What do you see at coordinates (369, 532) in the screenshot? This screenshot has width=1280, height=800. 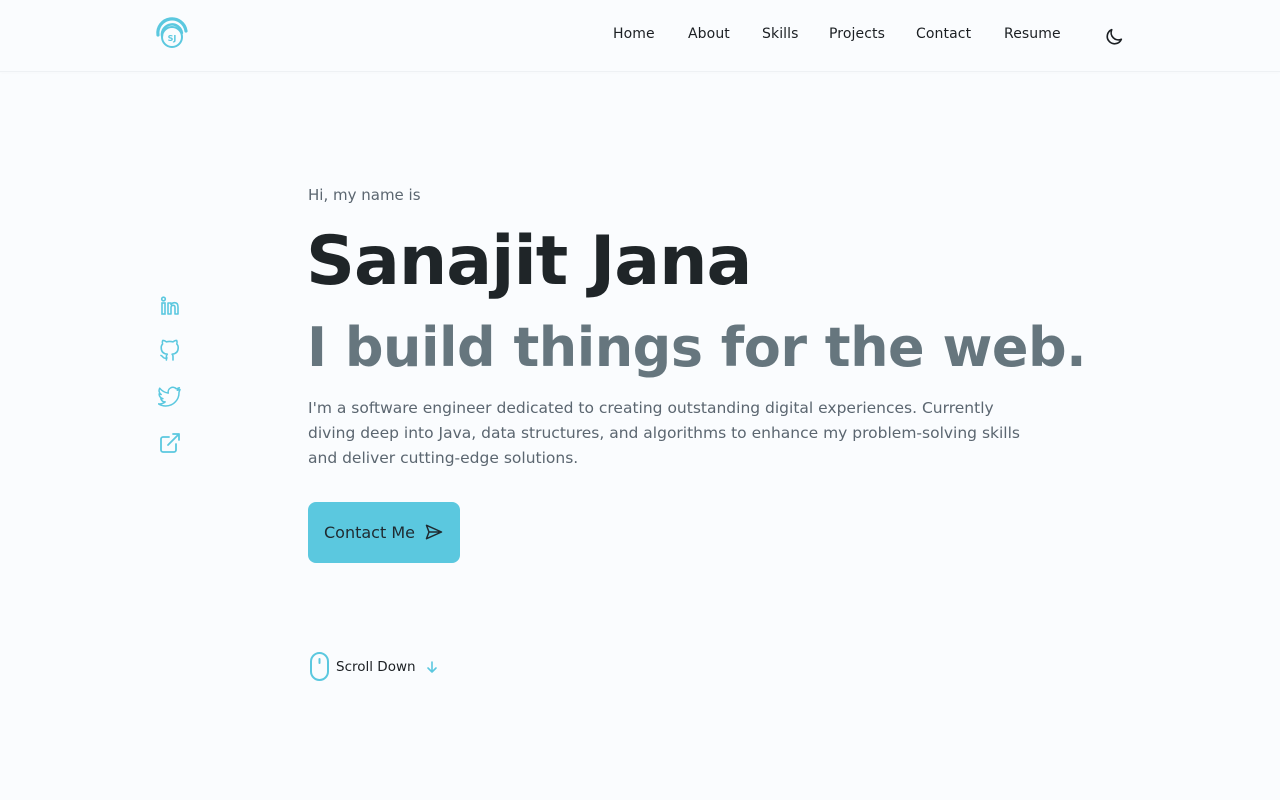 I see `contact-me-label: Contact Me` at bounding box center [369, 532].